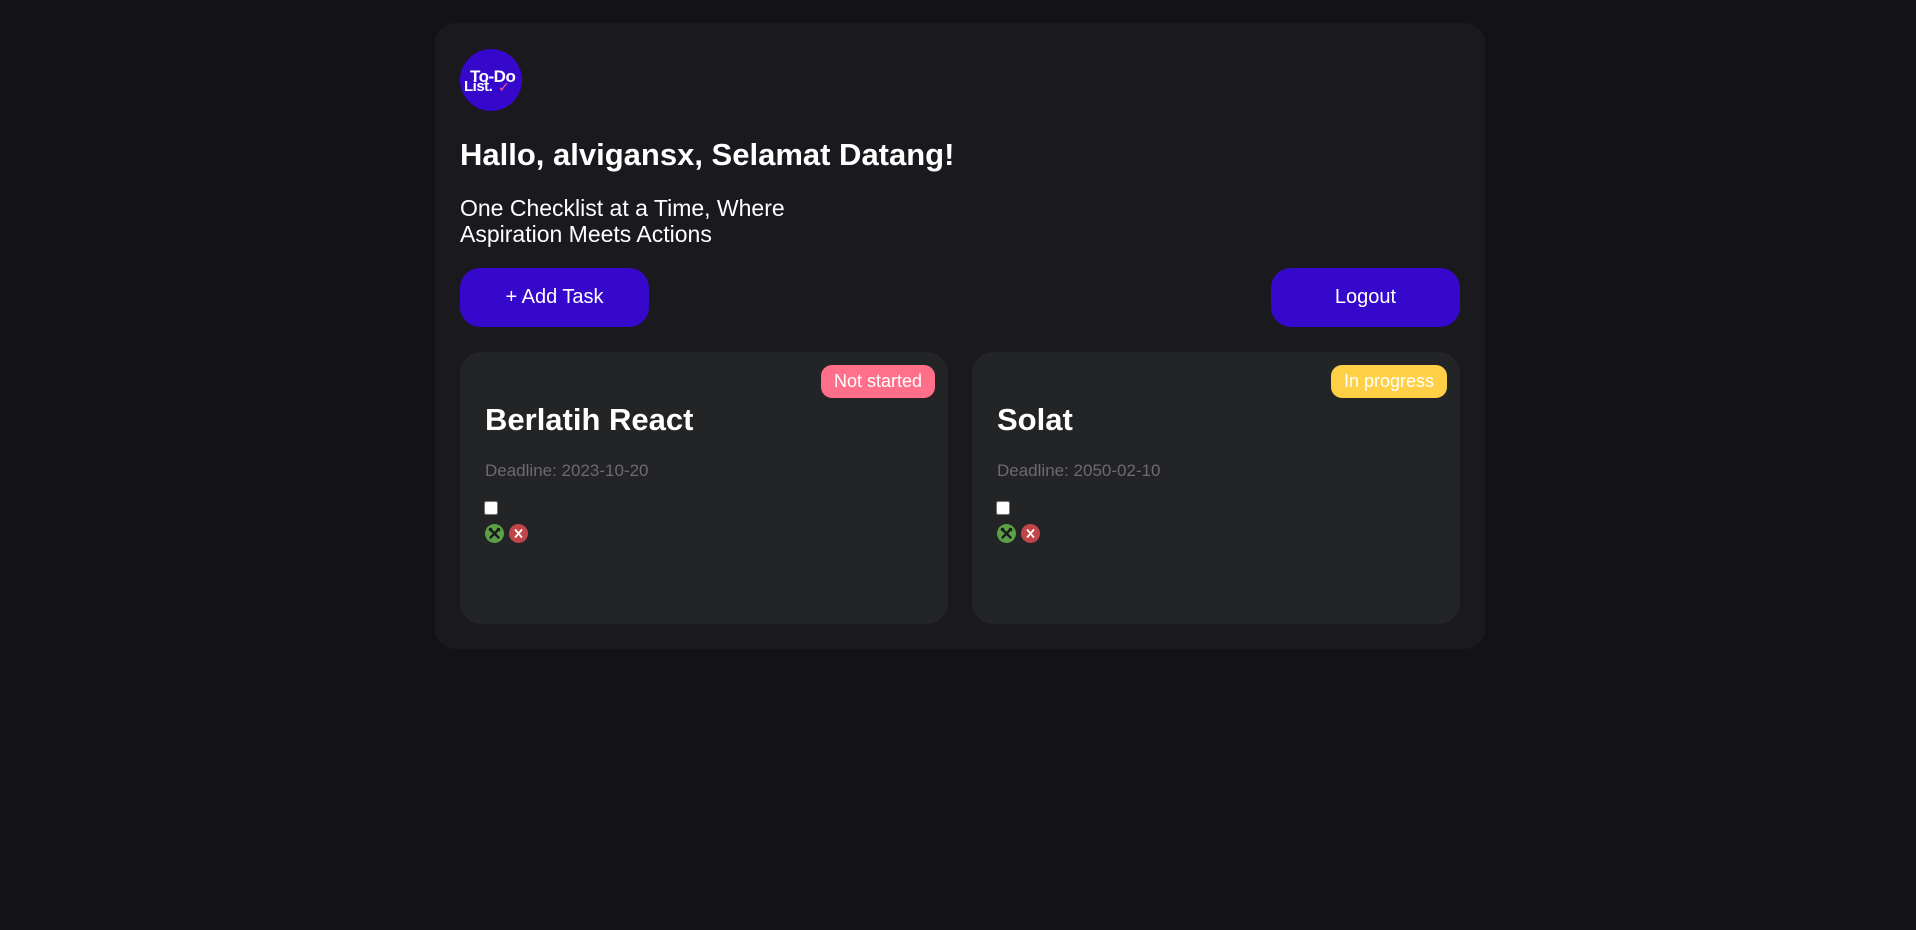 This screenshot has height=930, width=1916. I want to click on task-title: Berlatih React, so click(589, 419).